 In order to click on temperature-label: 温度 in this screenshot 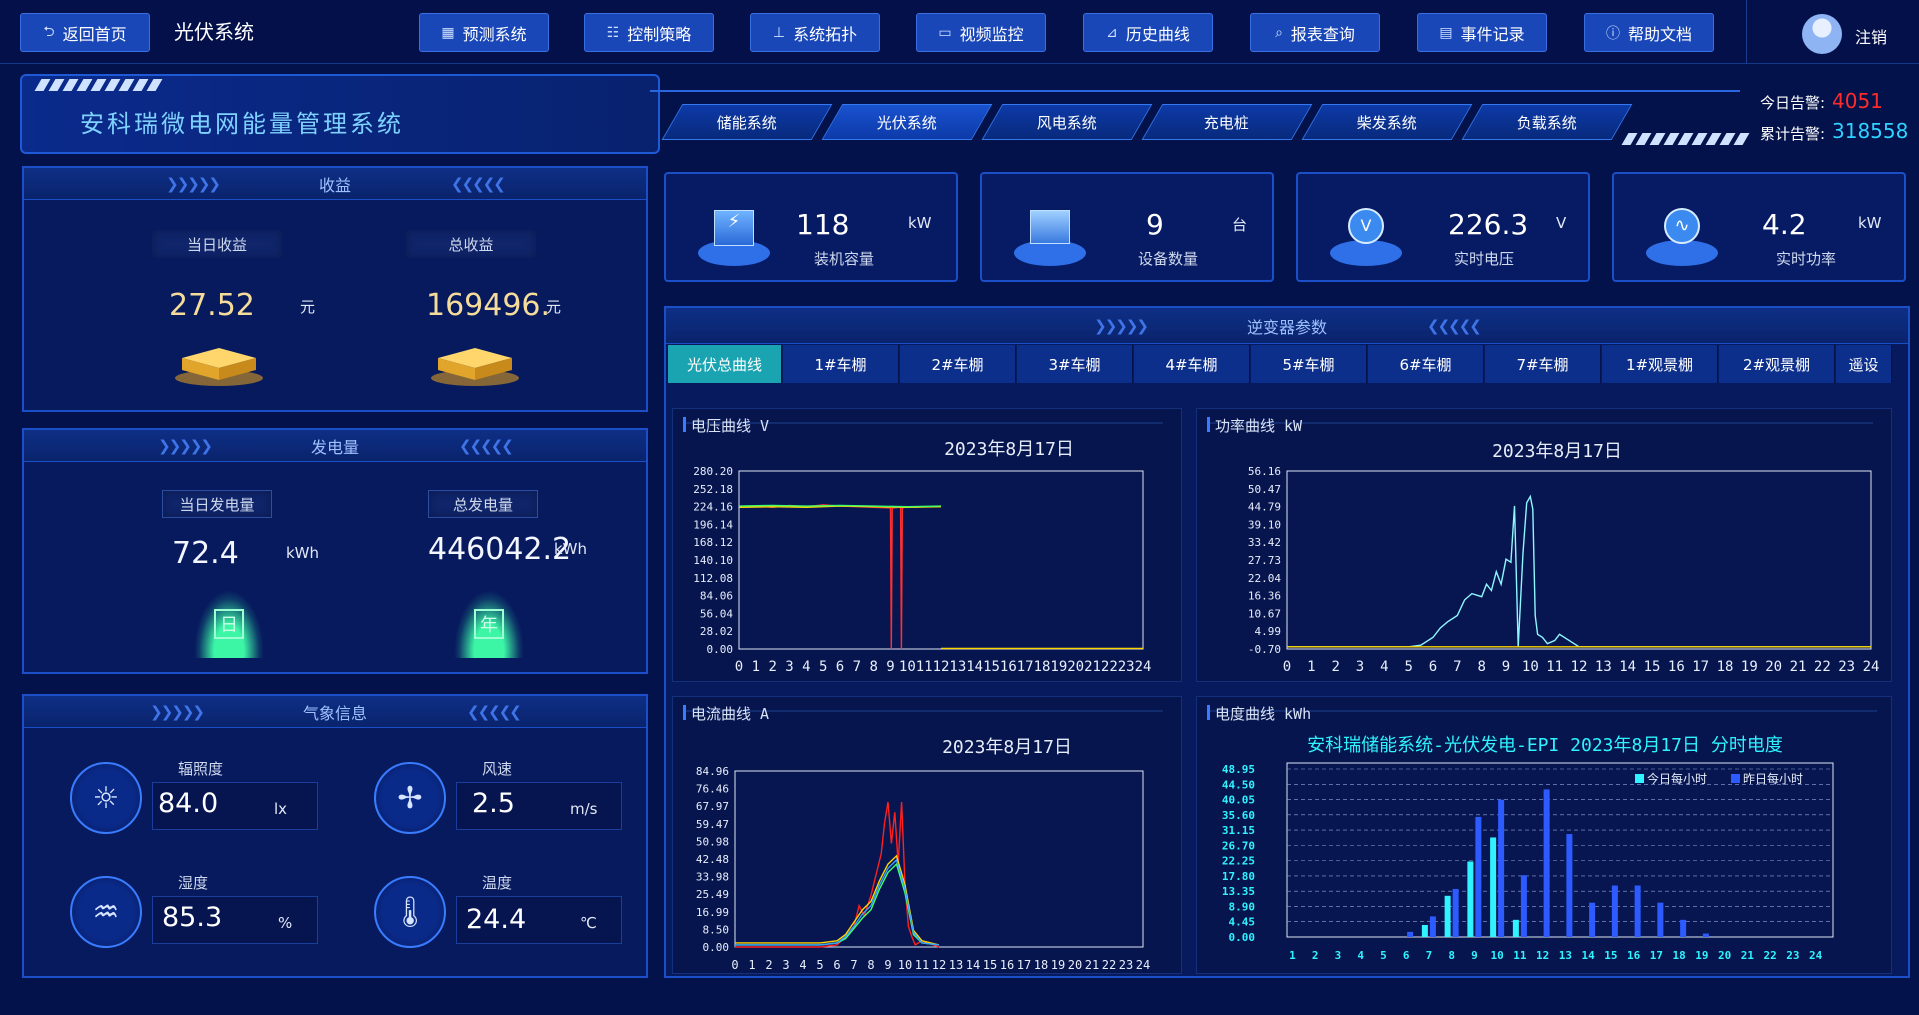, I will do `click(497, 883)`.